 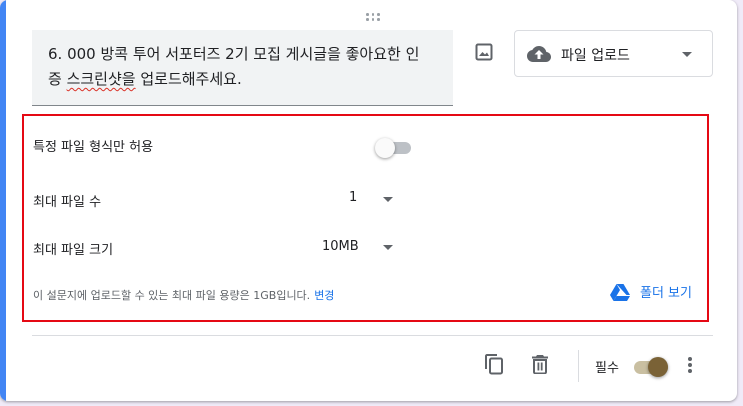 I want to click on required-toggle, so click(x=651, y=367).